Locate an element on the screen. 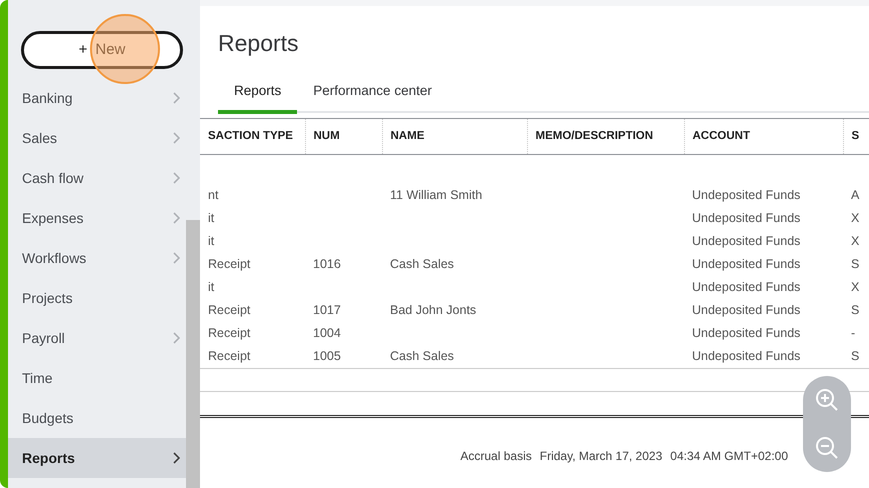 Image resolution: width=869 pixels, height=488 pixels. new-button: + New is located at coordinates (102, 50).